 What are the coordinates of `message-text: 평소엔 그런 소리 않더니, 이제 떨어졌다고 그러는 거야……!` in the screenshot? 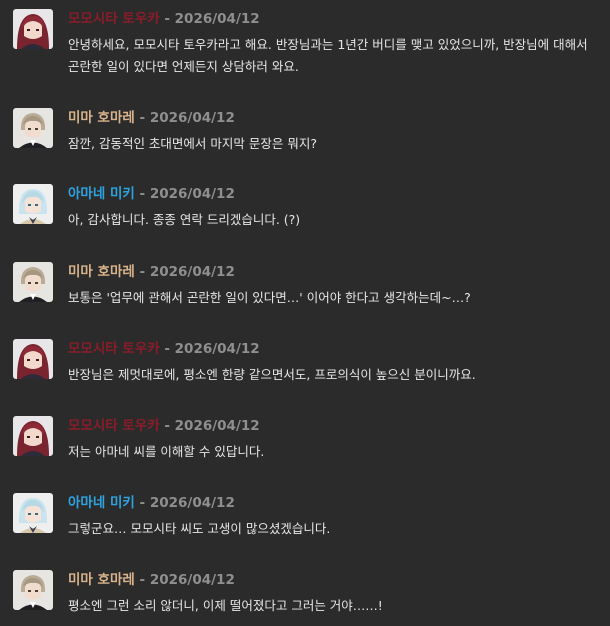 It's located at (225, 605).